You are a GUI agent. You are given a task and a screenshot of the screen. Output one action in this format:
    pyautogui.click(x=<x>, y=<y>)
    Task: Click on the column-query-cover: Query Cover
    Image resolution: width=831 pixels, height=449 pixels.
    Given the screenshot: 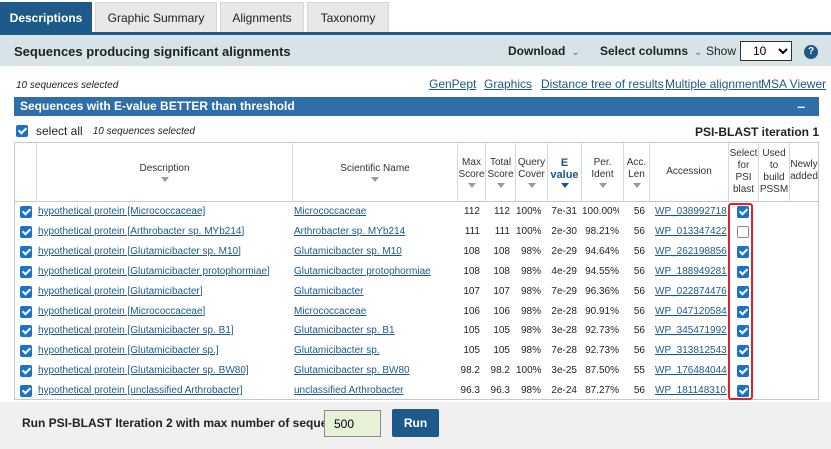 What is the action you would take?
    pyautogui.click(x=532, y=172)
    